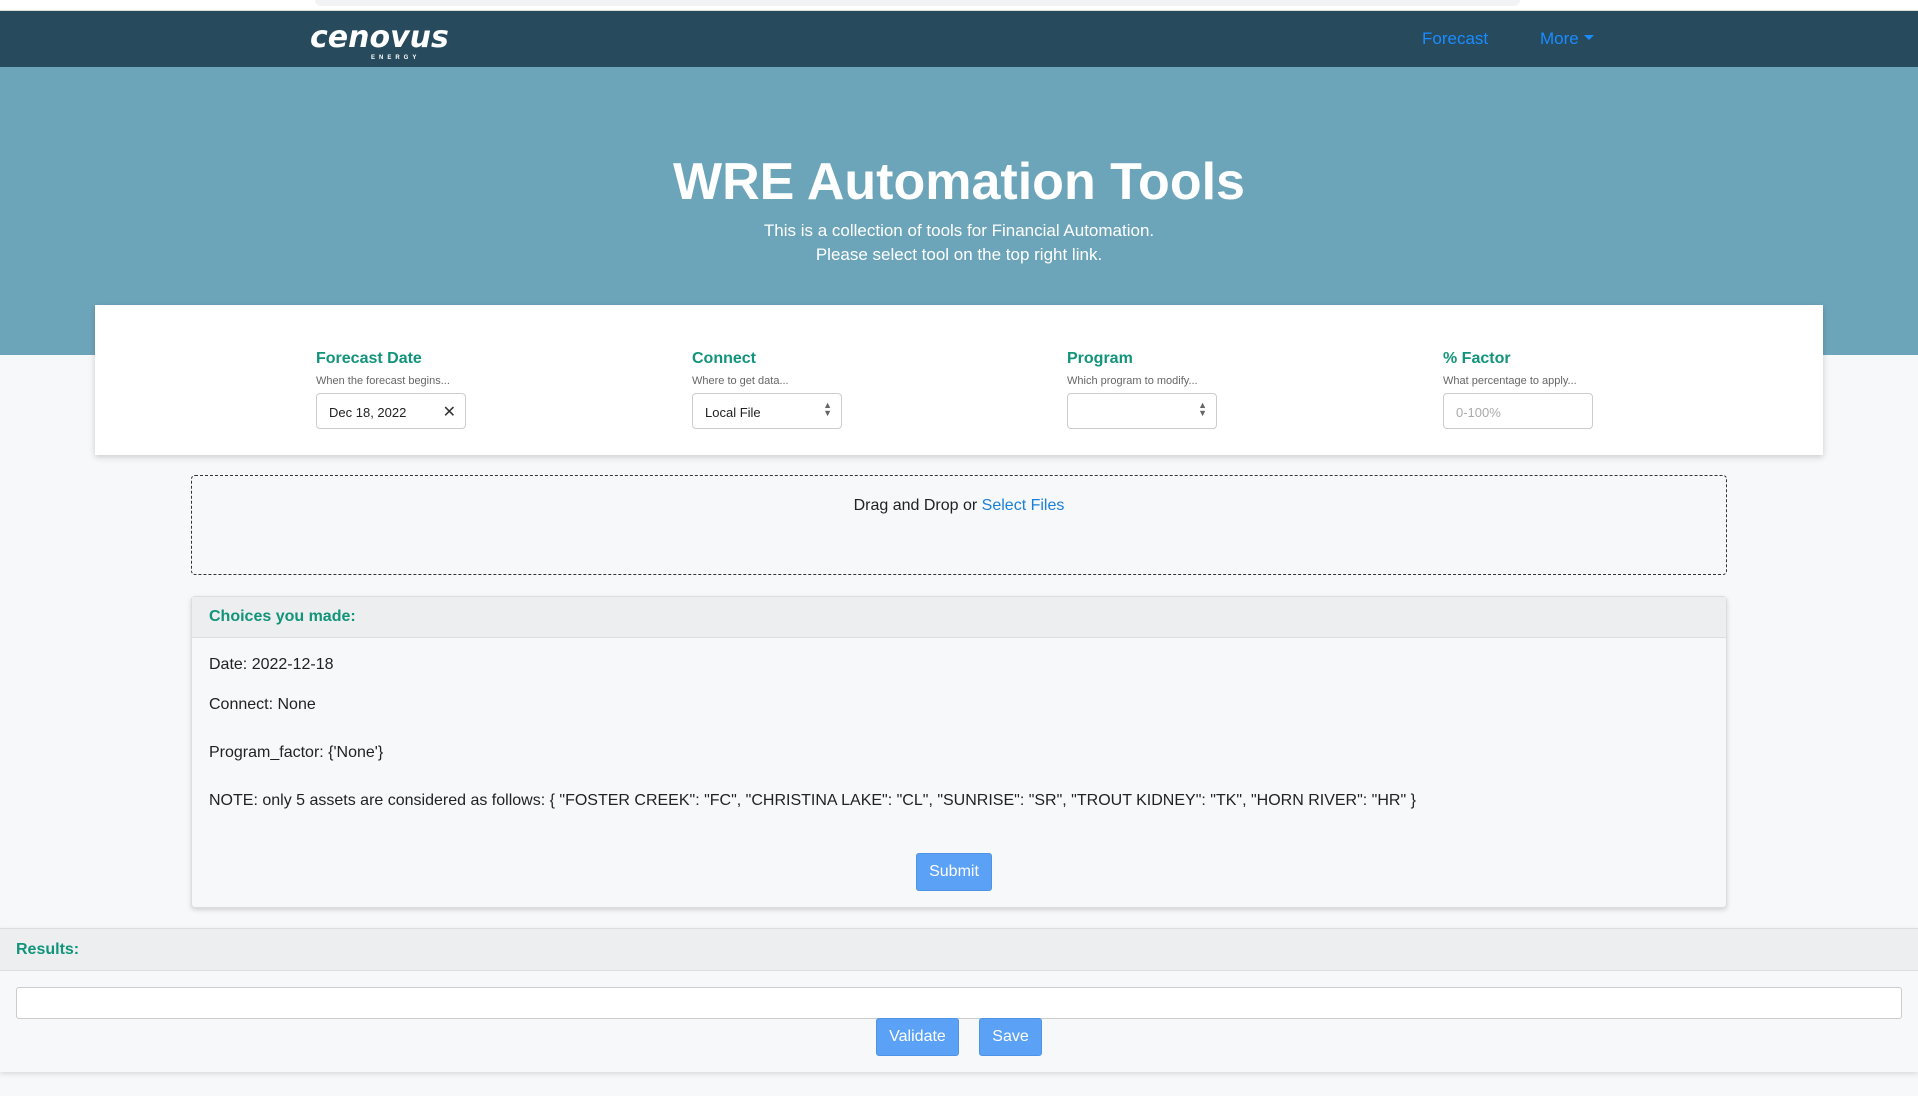 Image resolution: width=1918 pixels, height=1096 pixels. I want to click on nav-forecast-link: Forecast, so click(1455, 39).